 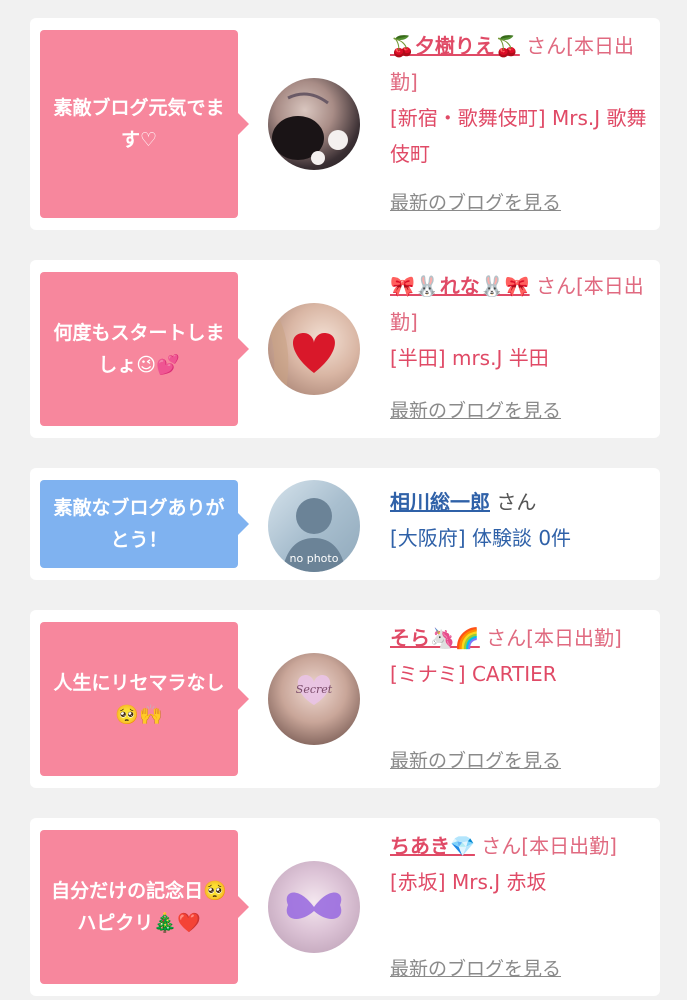 I want to click on avatar-photo: no photo, so click(x=314, y=535).